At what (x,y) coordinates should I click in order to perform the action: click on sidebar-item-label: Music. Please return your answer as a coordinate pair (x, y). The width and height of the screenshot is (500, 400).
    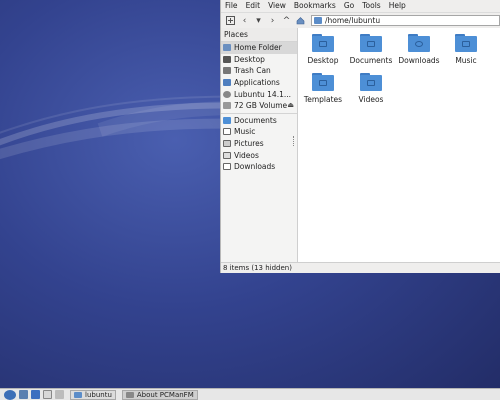
    Looking at the image, I should click on (245, 132).